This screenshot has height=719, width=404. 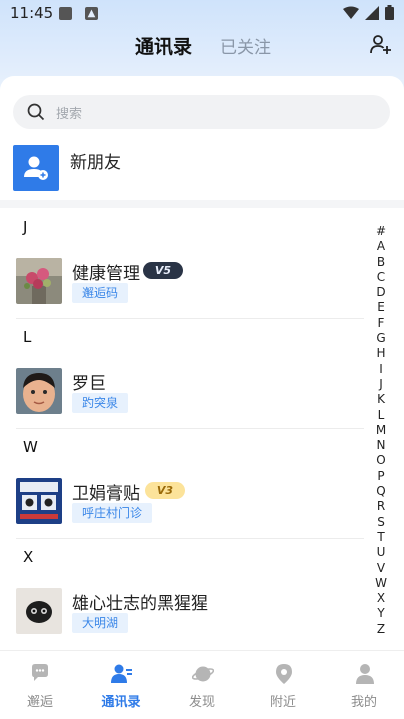 I want to click on wifi-icon, so click(x=351, y=12).